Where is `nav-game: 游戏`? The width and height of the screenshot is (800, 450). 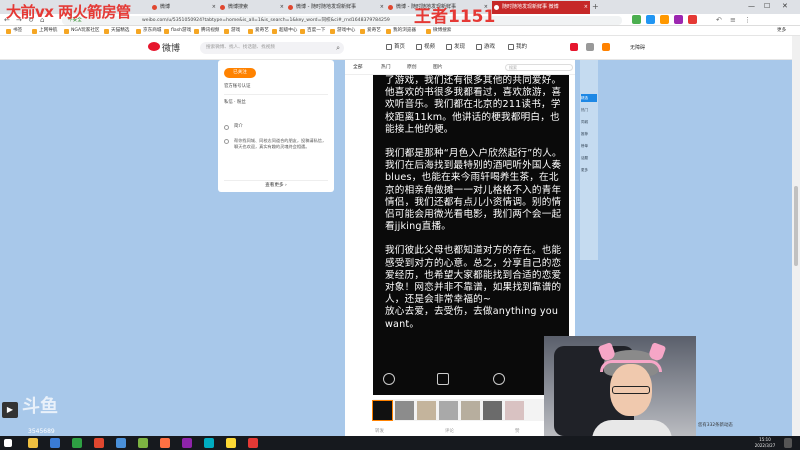
nav-game: 游戏 is located at coordinates (485, 47).